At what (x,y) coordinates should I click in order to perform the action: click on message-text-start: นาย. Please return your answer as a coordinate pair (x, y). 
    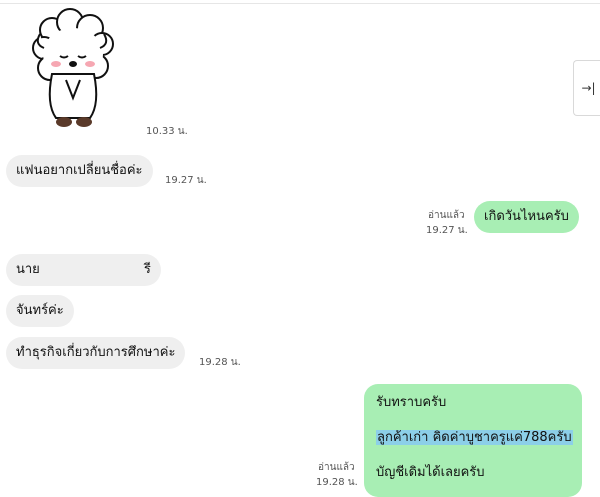
    Looking at the image, I should click on (28, 269).